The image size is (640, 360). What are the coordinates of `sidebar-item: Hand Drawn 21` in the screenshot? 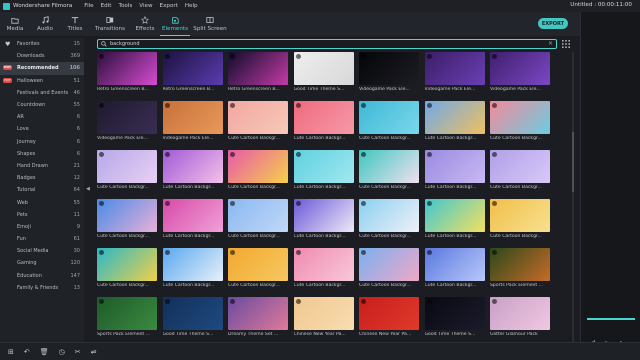 It's located at (42, 166).